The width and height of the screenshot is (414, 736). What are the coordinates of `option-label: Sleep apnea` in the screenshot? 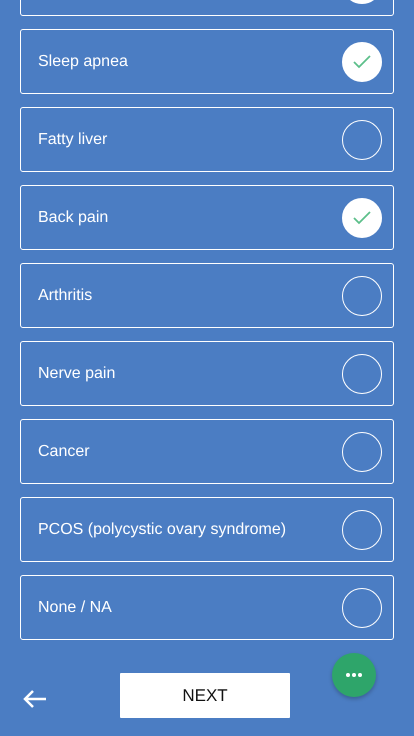 It's located at (83, 62).